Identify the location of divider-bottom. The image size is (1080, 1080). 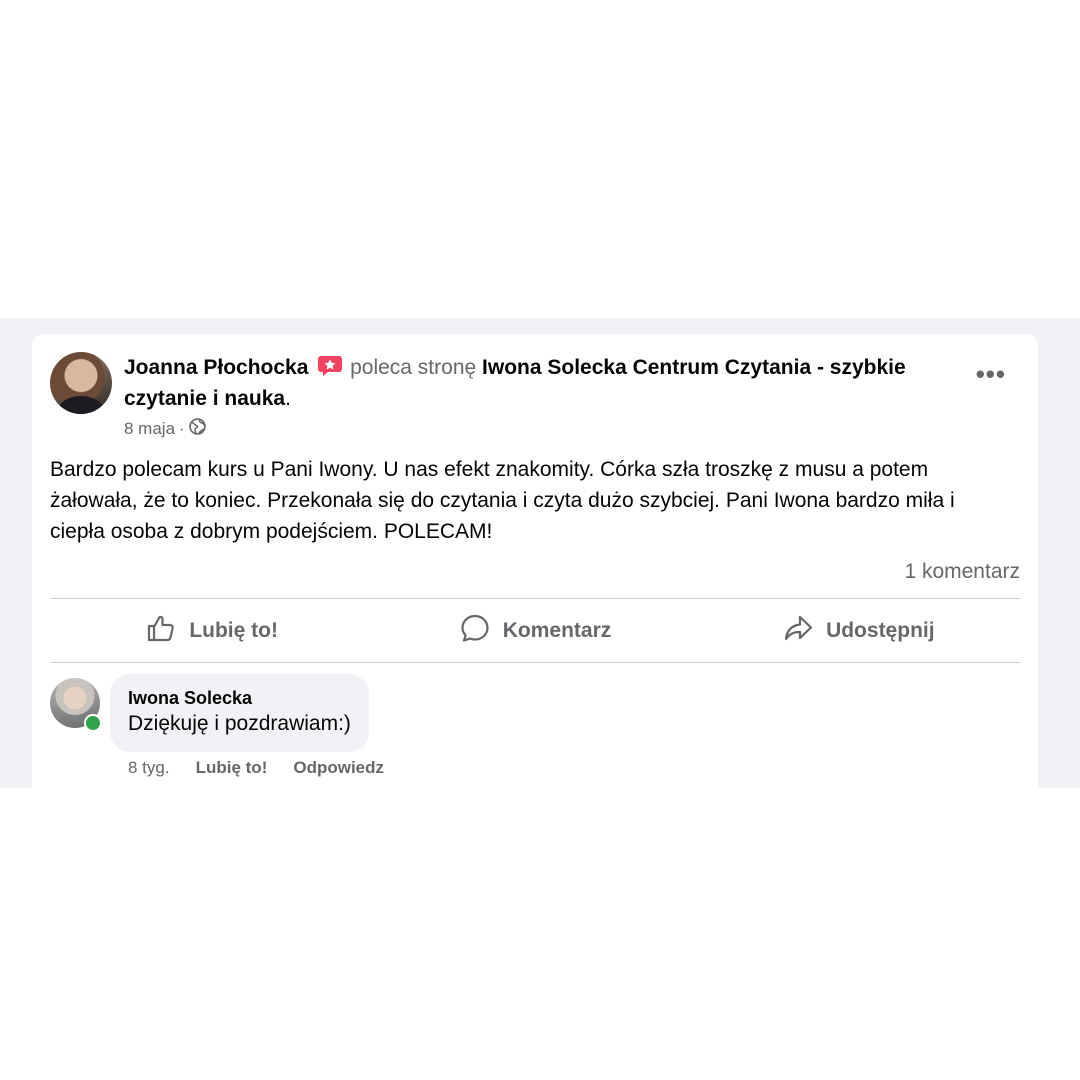
(535, 662).